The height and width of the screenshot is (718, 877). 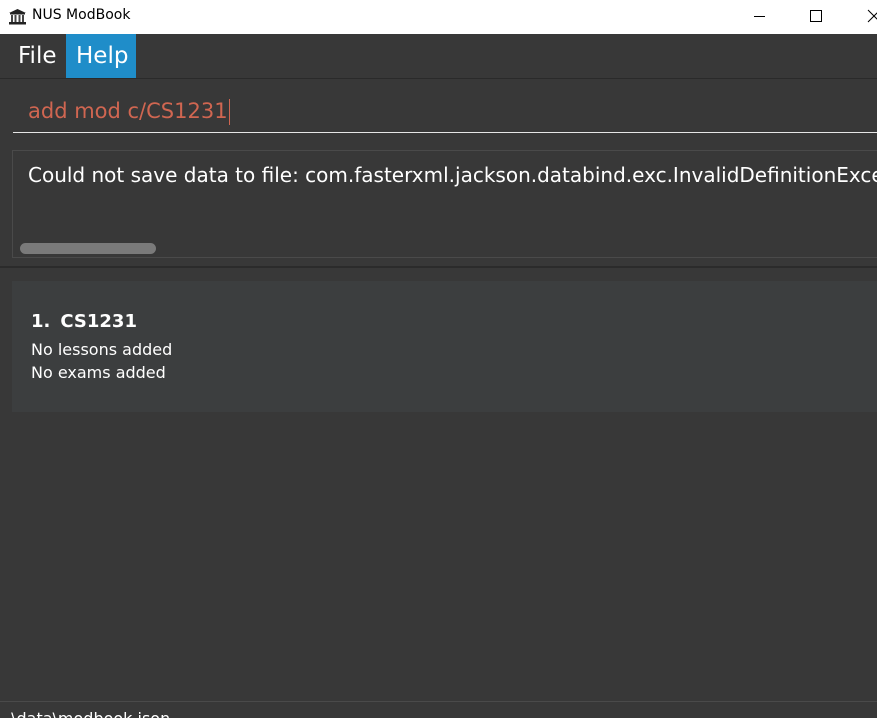 I want to click on module-exams: No exams added, so click(x=98, y=372).